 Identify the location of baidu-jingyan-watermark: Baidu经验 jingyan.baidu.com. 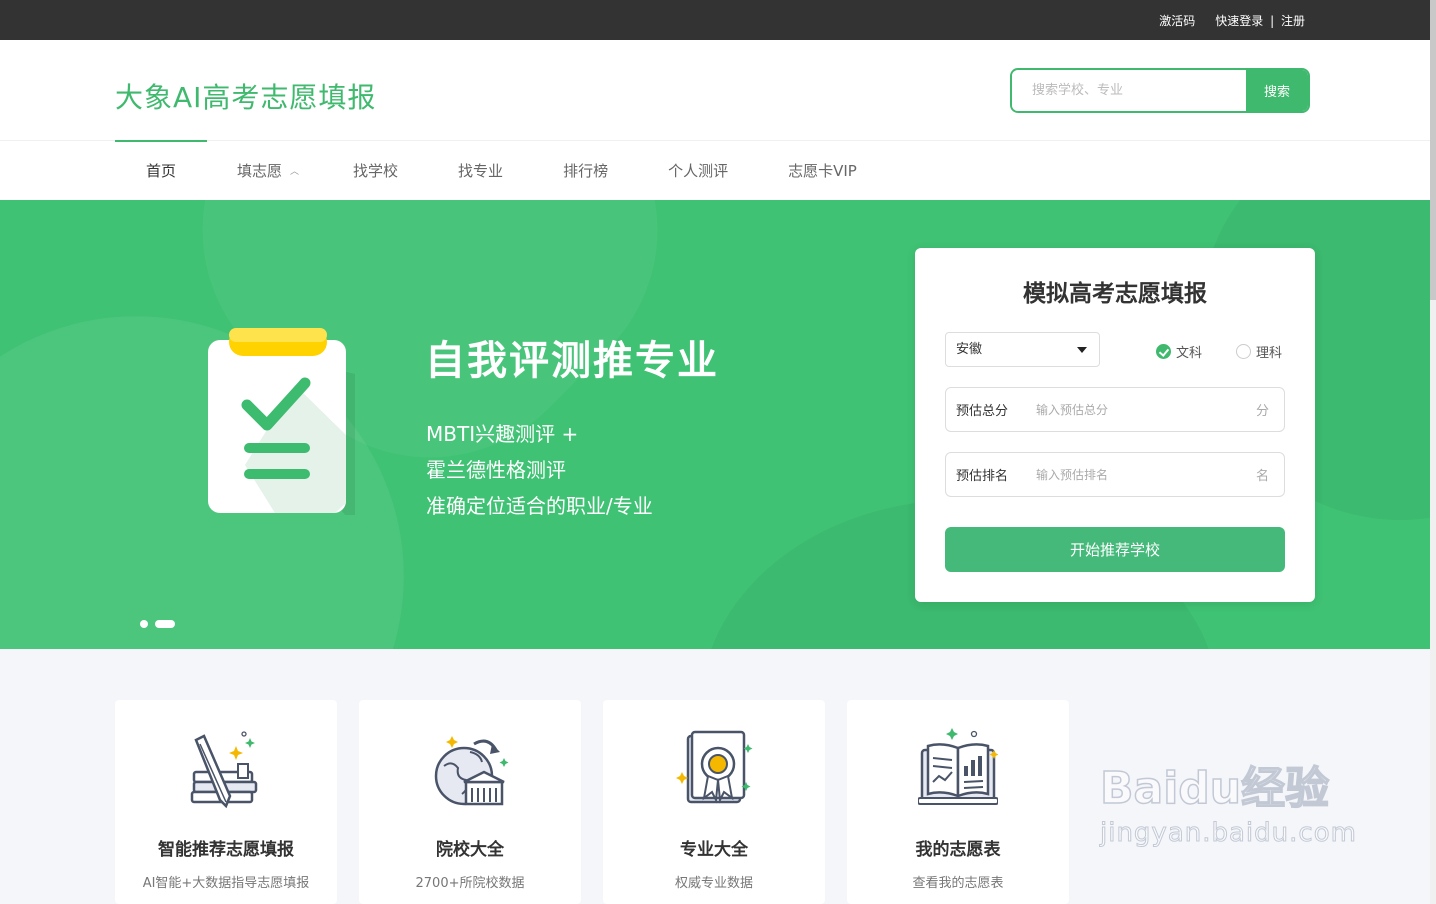
(1228, 800).